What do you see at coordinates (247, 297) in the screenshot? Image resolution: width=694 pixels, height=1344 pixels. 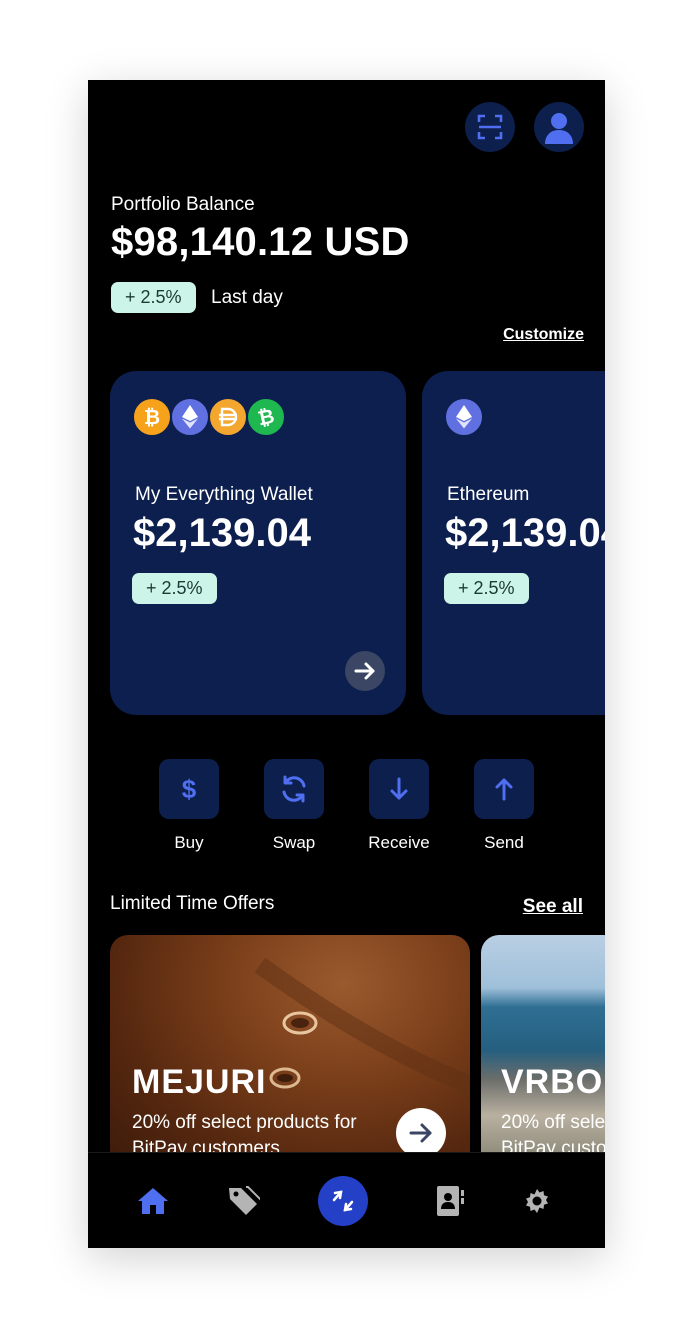 I see `period-label: Last day` at bounding box center [247, 297].